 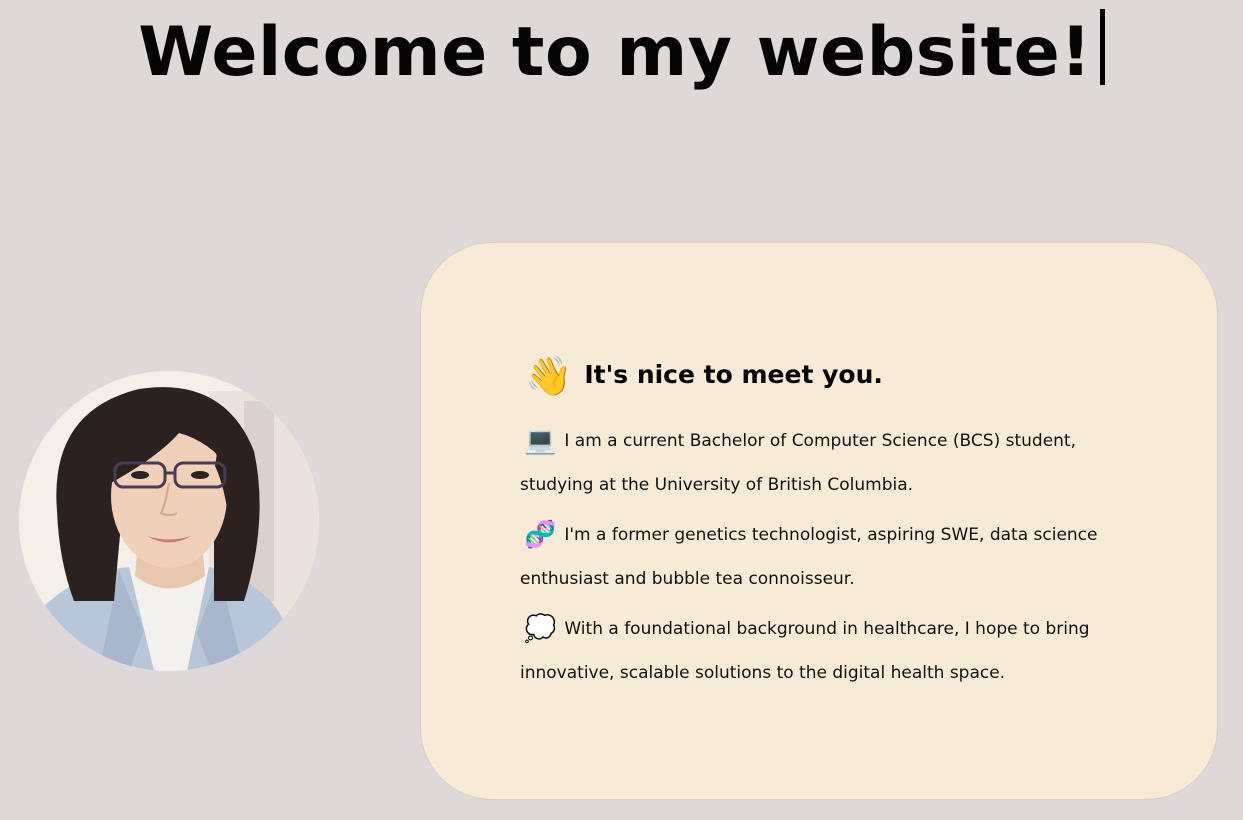 What do you see at coordinates (733, 374) in the screenshot?
I see `greeting-text: It's nice to meet you.` at bounding box center [733, 374].